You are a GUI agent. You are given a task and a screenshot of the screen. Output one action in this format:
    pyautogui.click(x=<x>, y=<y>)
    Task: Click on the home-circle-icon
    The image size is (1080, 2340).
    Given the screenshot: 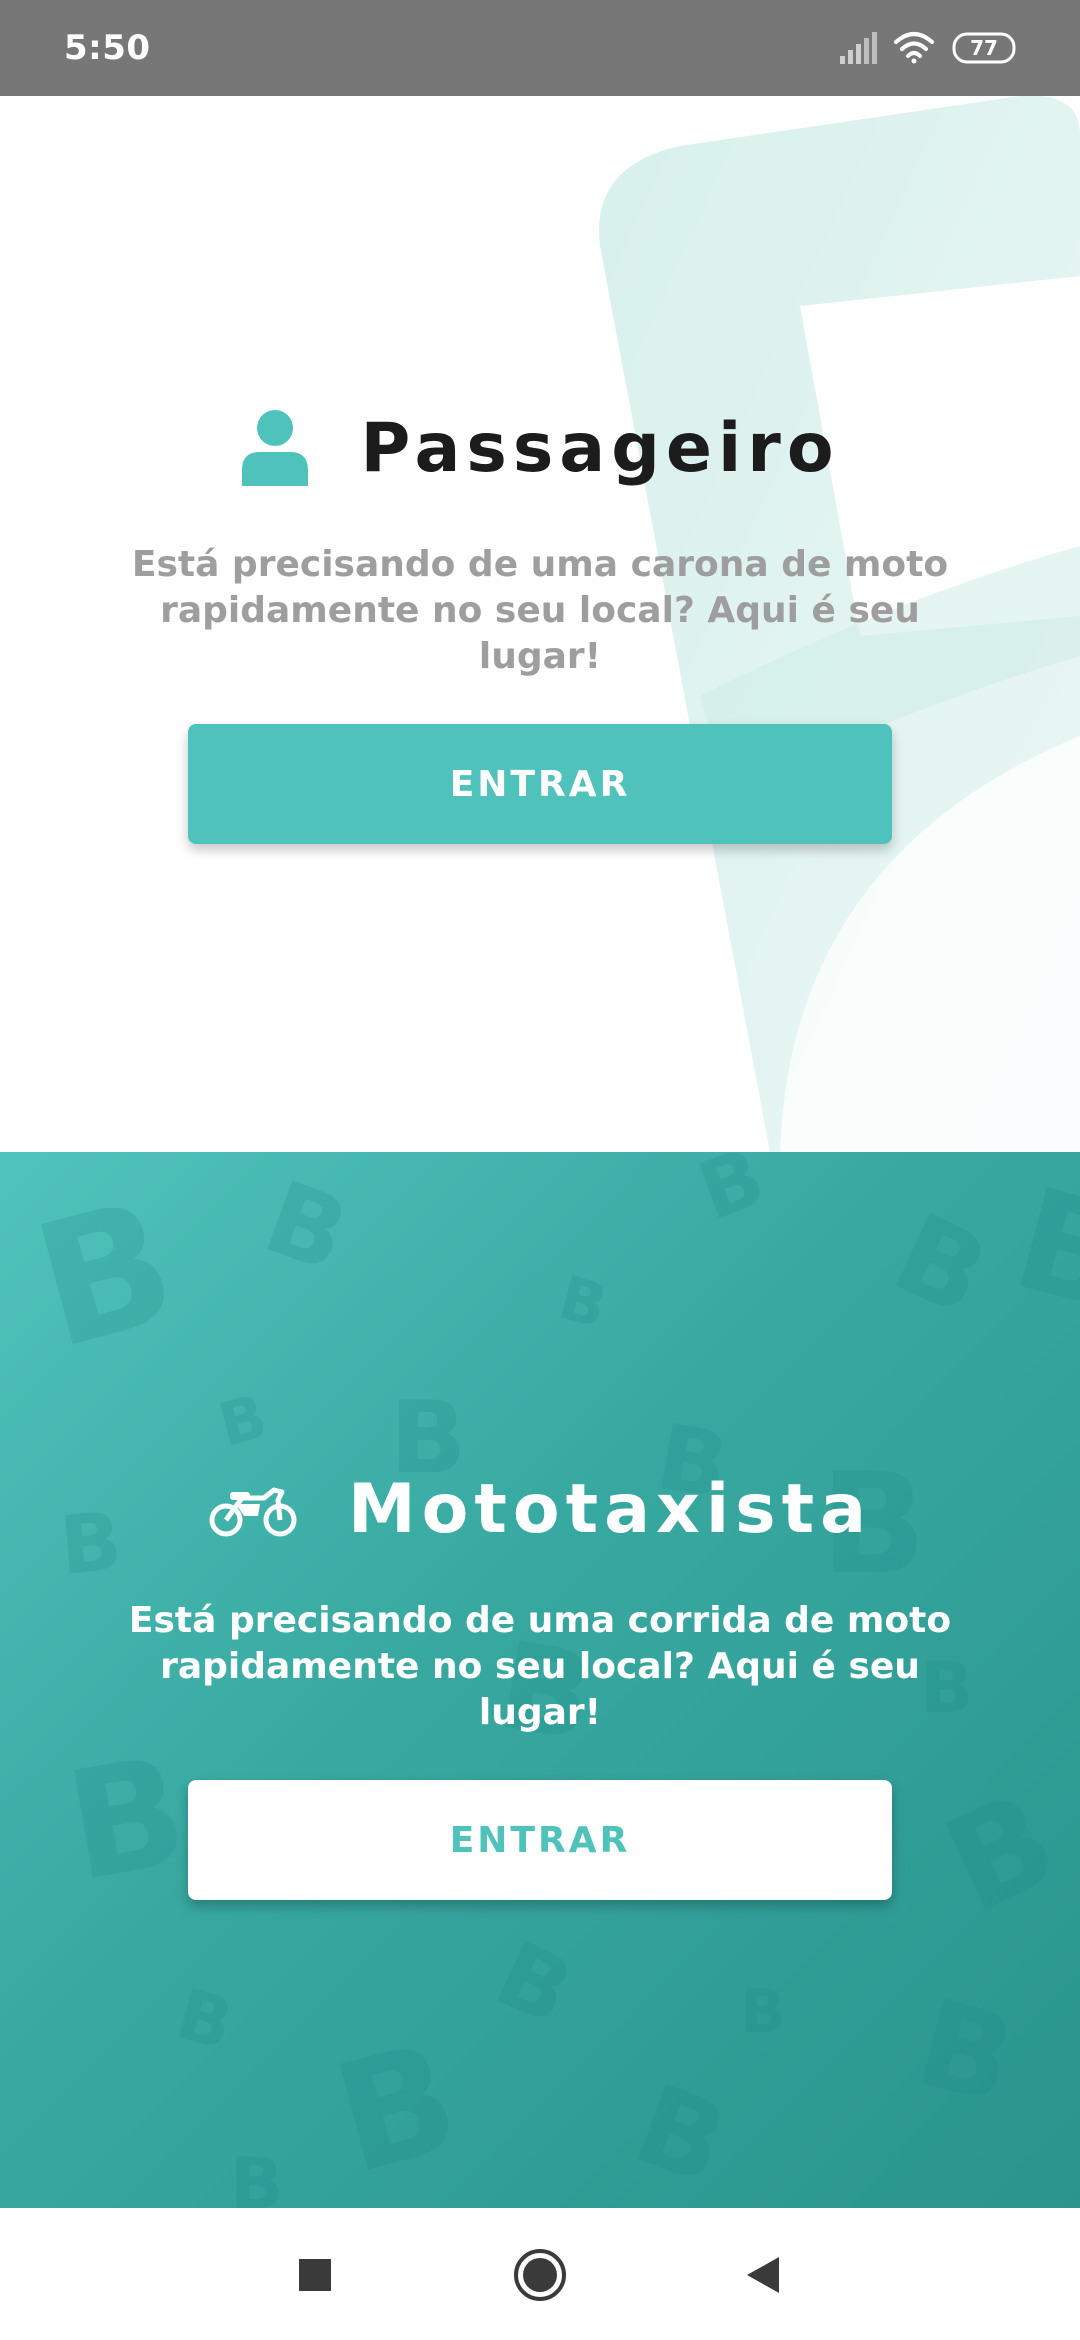 What is the action you would take?
    pyautogui.click(x=540, y=2275)
    